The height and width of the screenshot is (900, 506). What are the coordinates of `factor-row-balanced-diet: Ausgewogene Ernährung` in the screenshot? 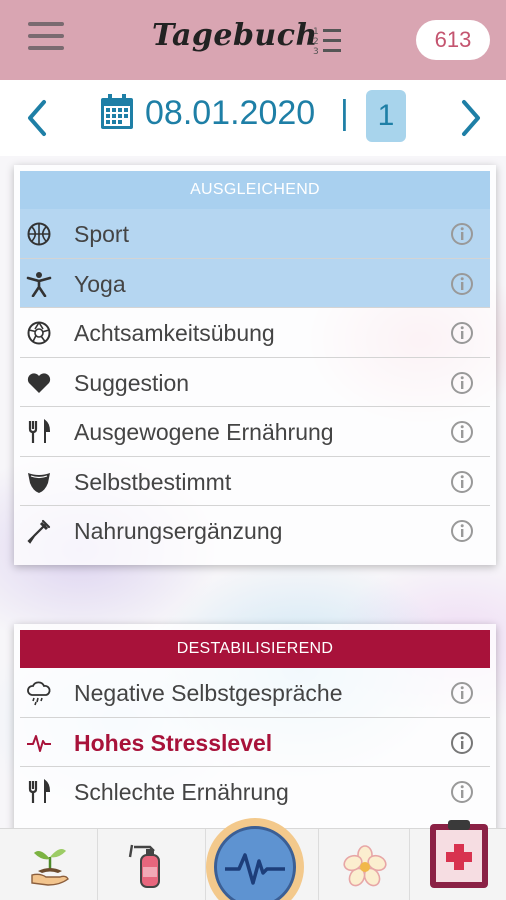 It's located at (255, 432).